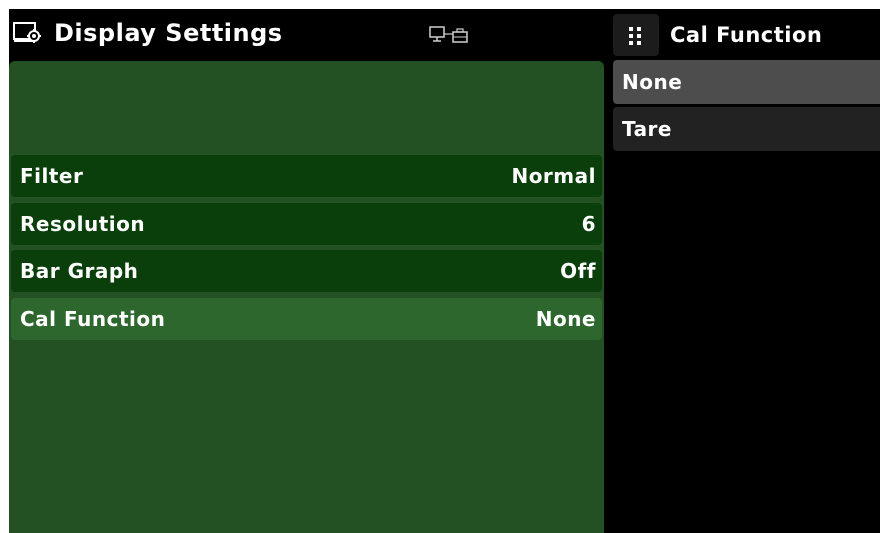 The width and height of the screenshot is (880, 533). I want to click on page-title: Display Settings, so click(168, 33).